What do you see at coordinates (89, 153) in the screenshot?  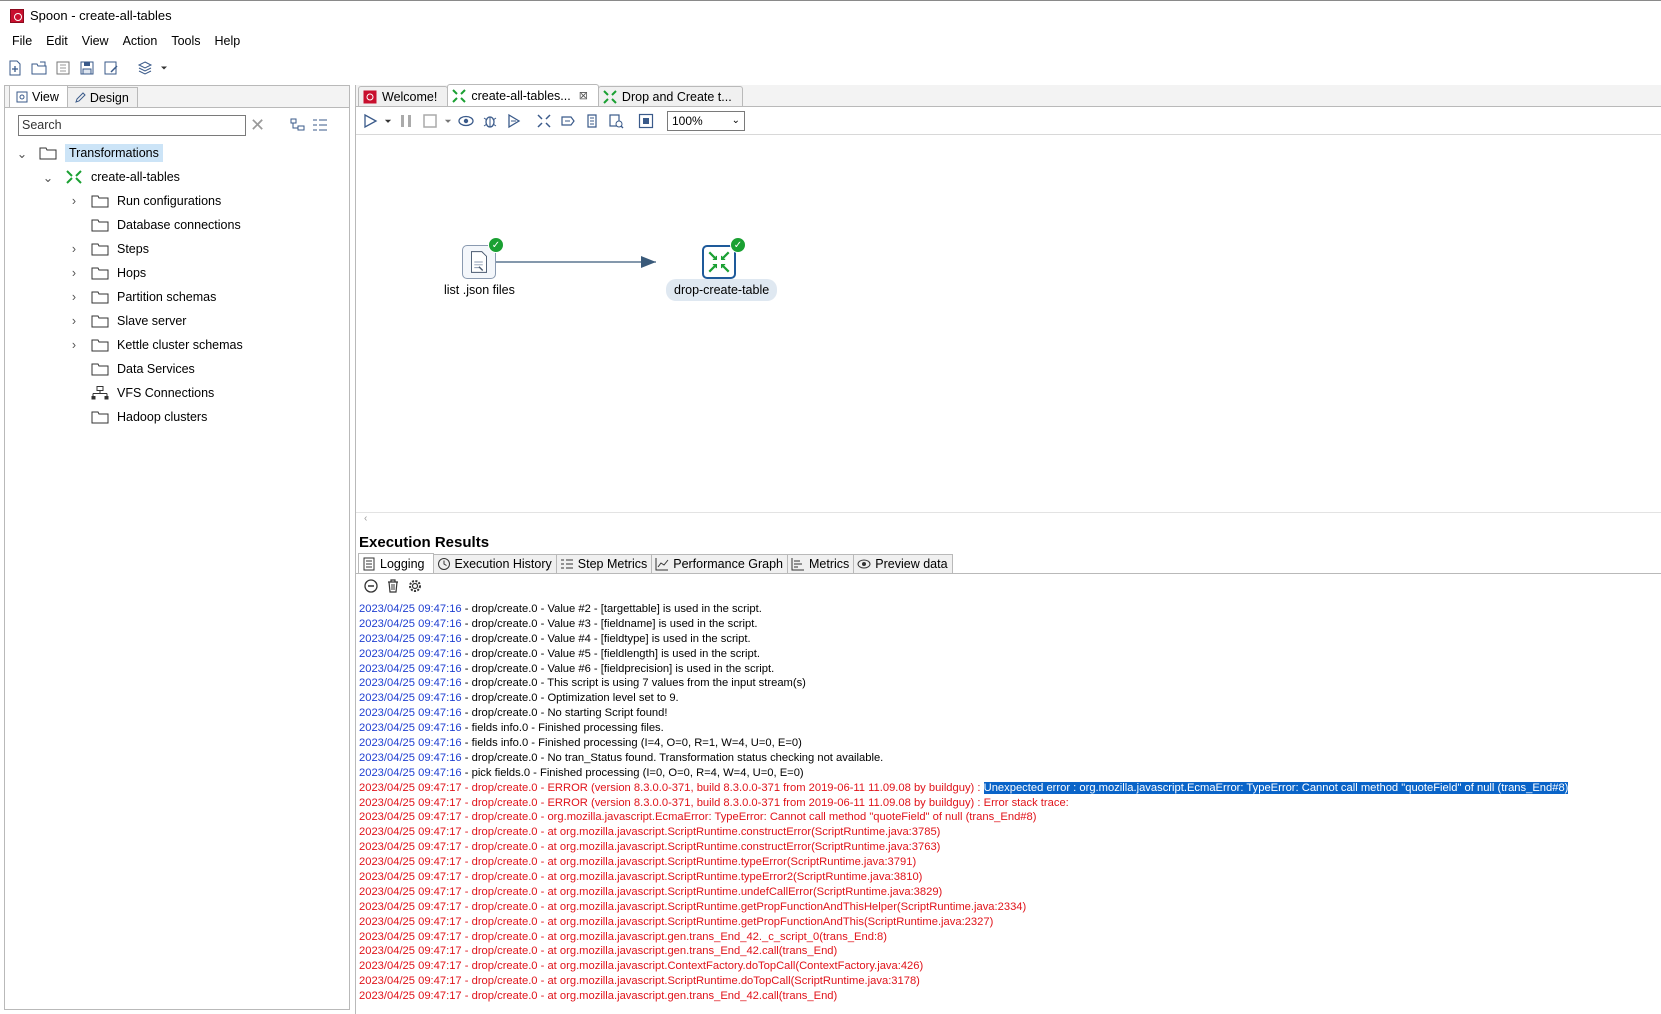 I see `tree-node-transformations: ⌄ Transformations` at bounding box center [89, 153].